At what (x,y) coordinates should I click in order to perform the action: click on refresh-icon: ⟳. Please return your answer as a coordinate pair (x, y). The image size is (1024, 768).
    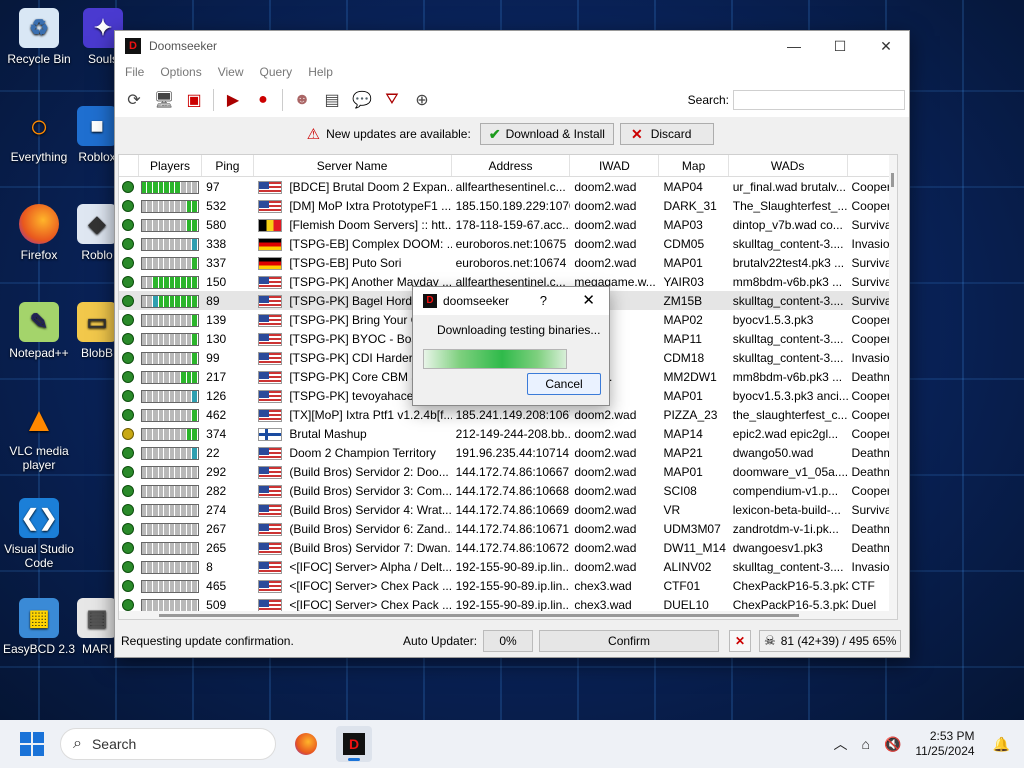
    Looking at the image, I should click on (134, 100).